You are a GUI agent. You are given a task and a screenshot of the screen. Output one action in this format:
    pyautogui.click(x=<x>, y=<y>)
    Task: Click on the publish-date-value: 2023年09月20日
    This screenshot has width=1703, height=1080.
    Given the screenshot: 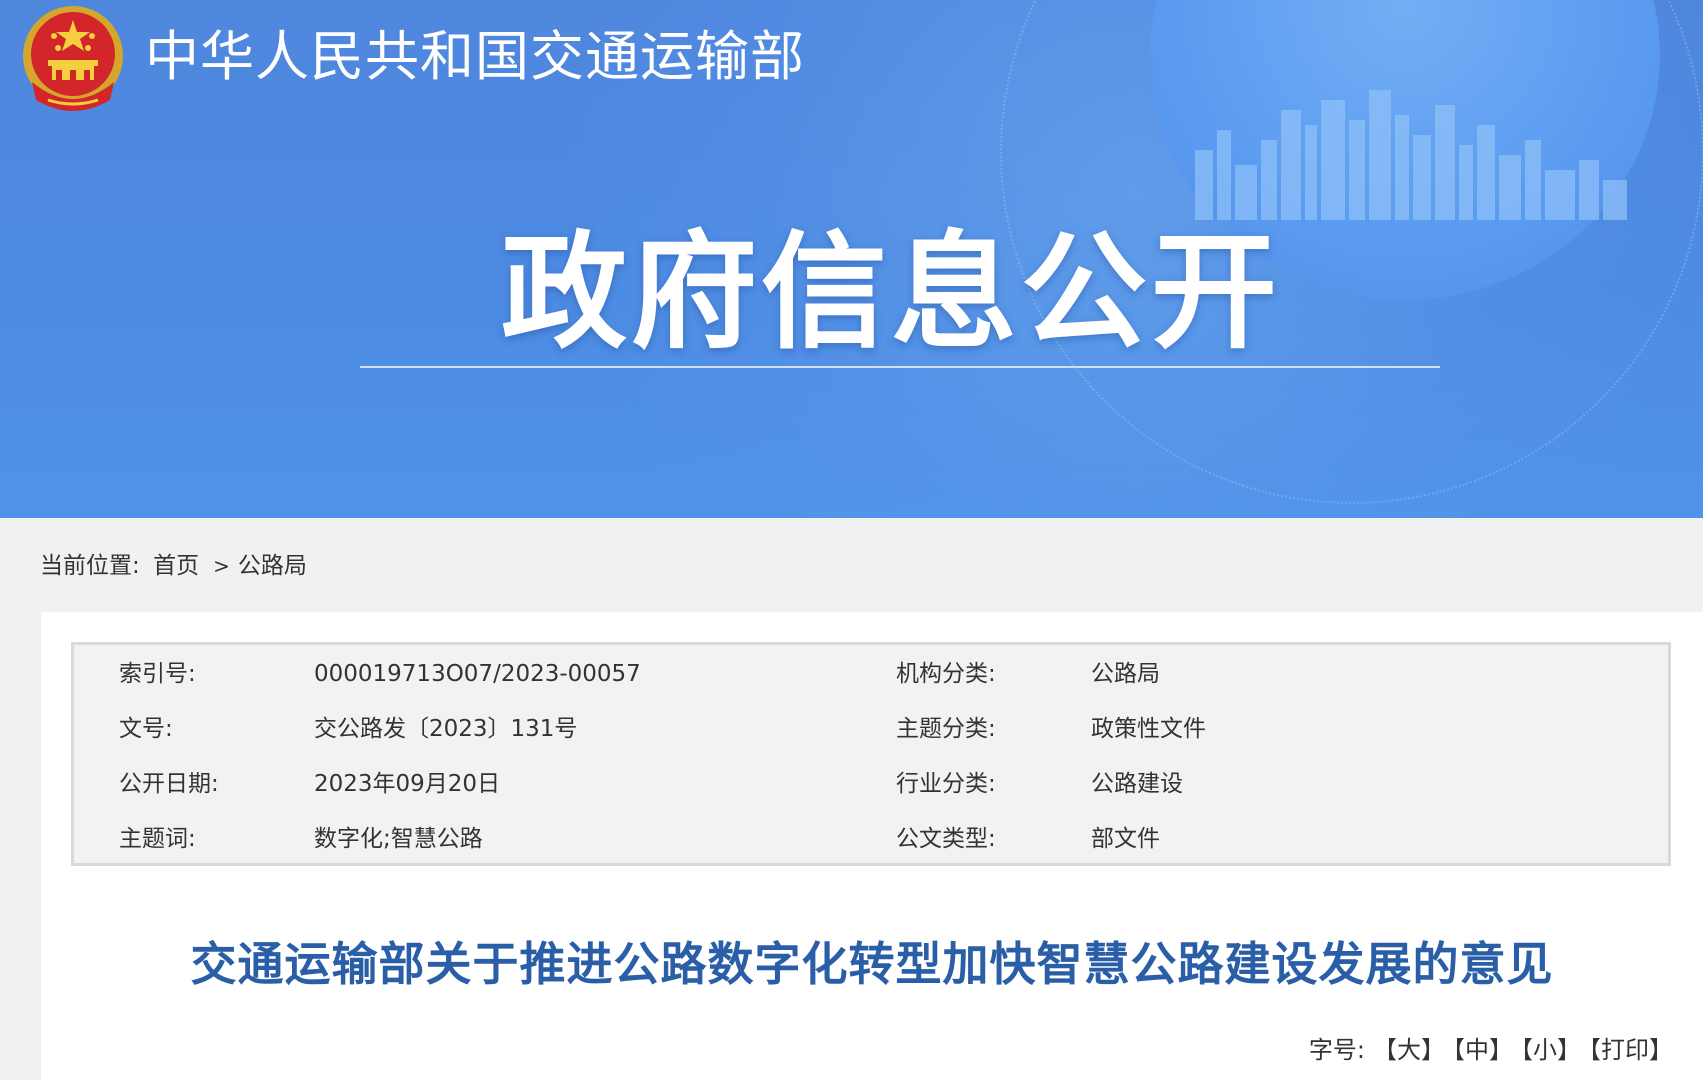 What is the action you would take?
    pyautogui.click(x=407, y=784)
    